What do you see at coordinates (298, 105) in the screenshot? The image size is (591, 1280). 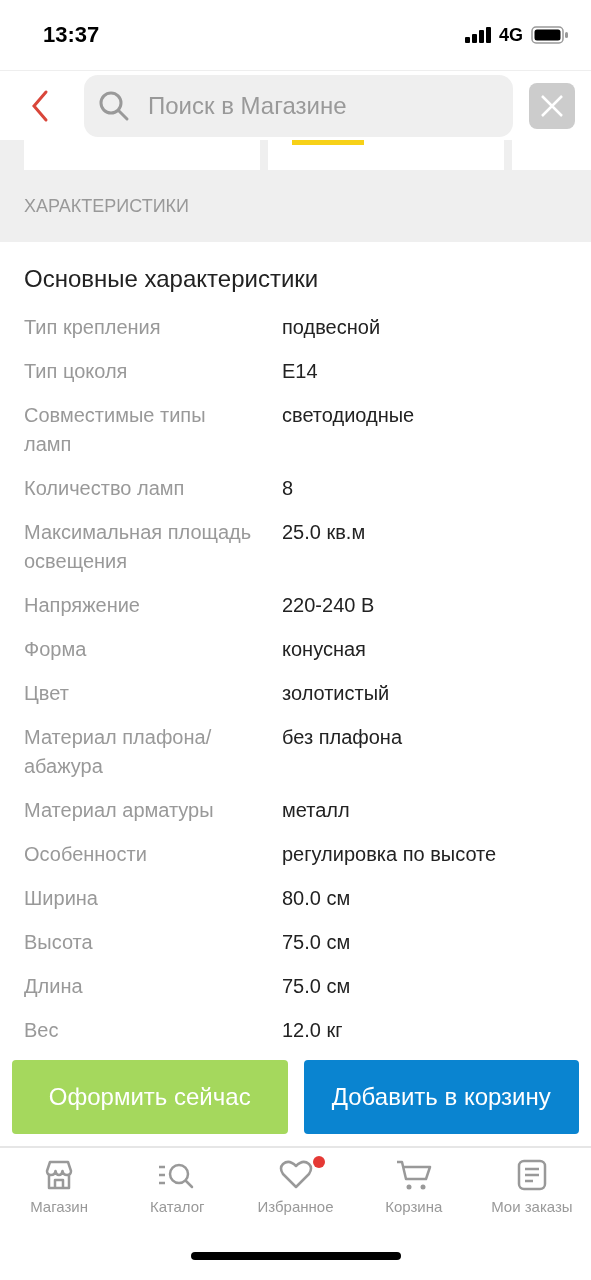 I see `search-field: Поиск в Магазине` at bounding box center [298, 105].